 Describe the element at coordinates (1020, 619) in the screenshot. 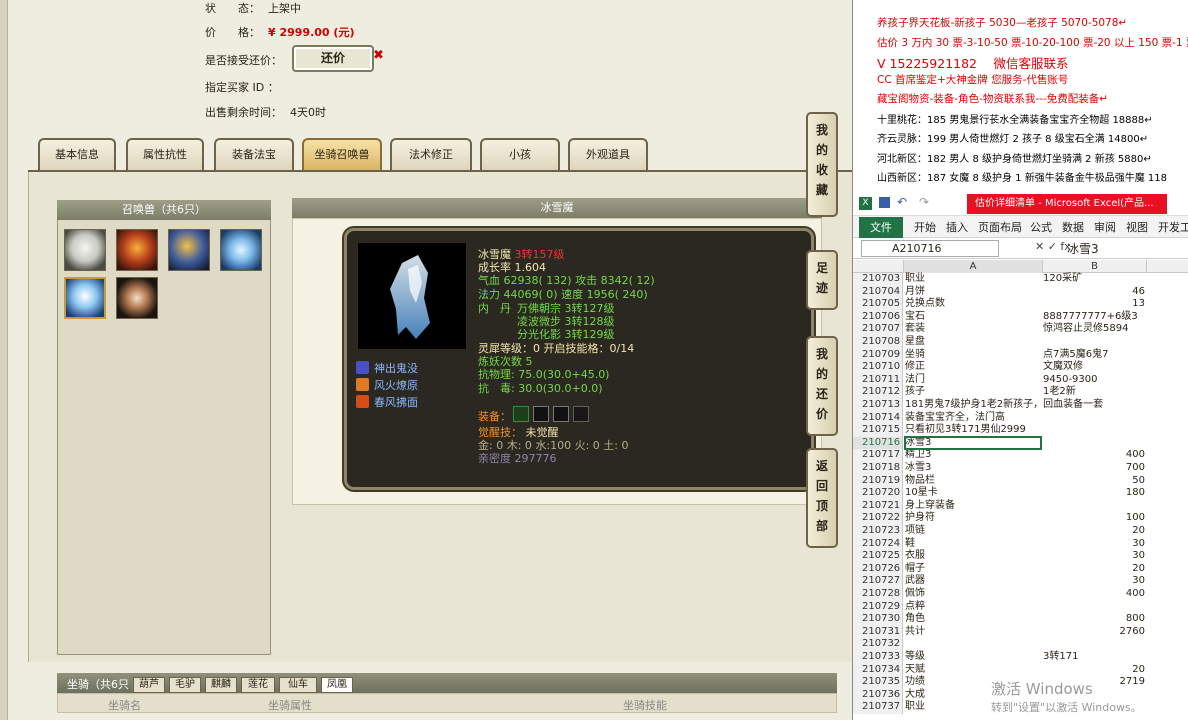

I see `sheet-row: 210730 角色 800` at that location.